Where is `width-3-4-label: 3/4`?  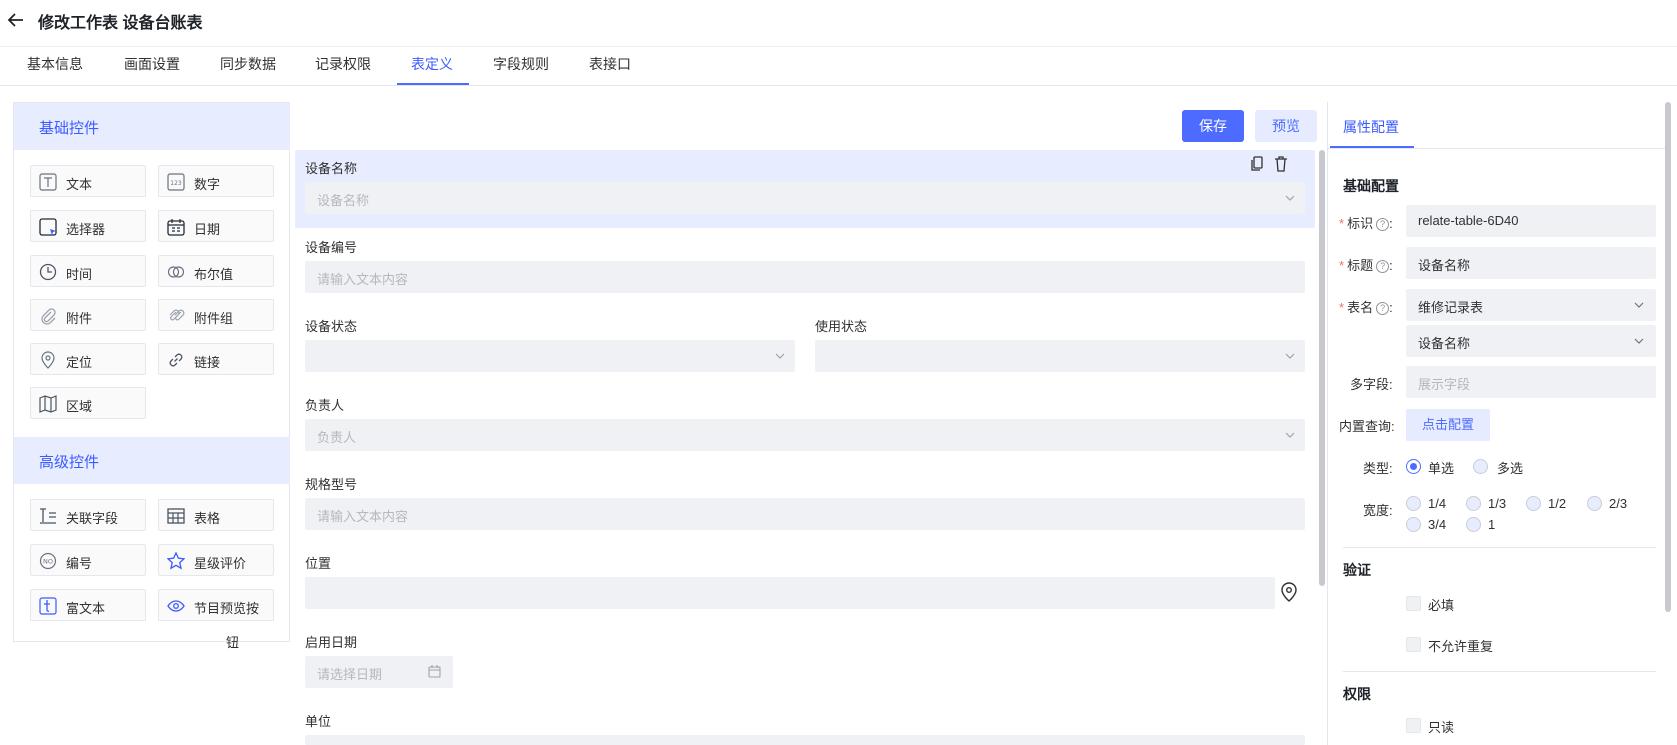
width-3-4-label: 3/4 is located at coordinates (1437, 524).